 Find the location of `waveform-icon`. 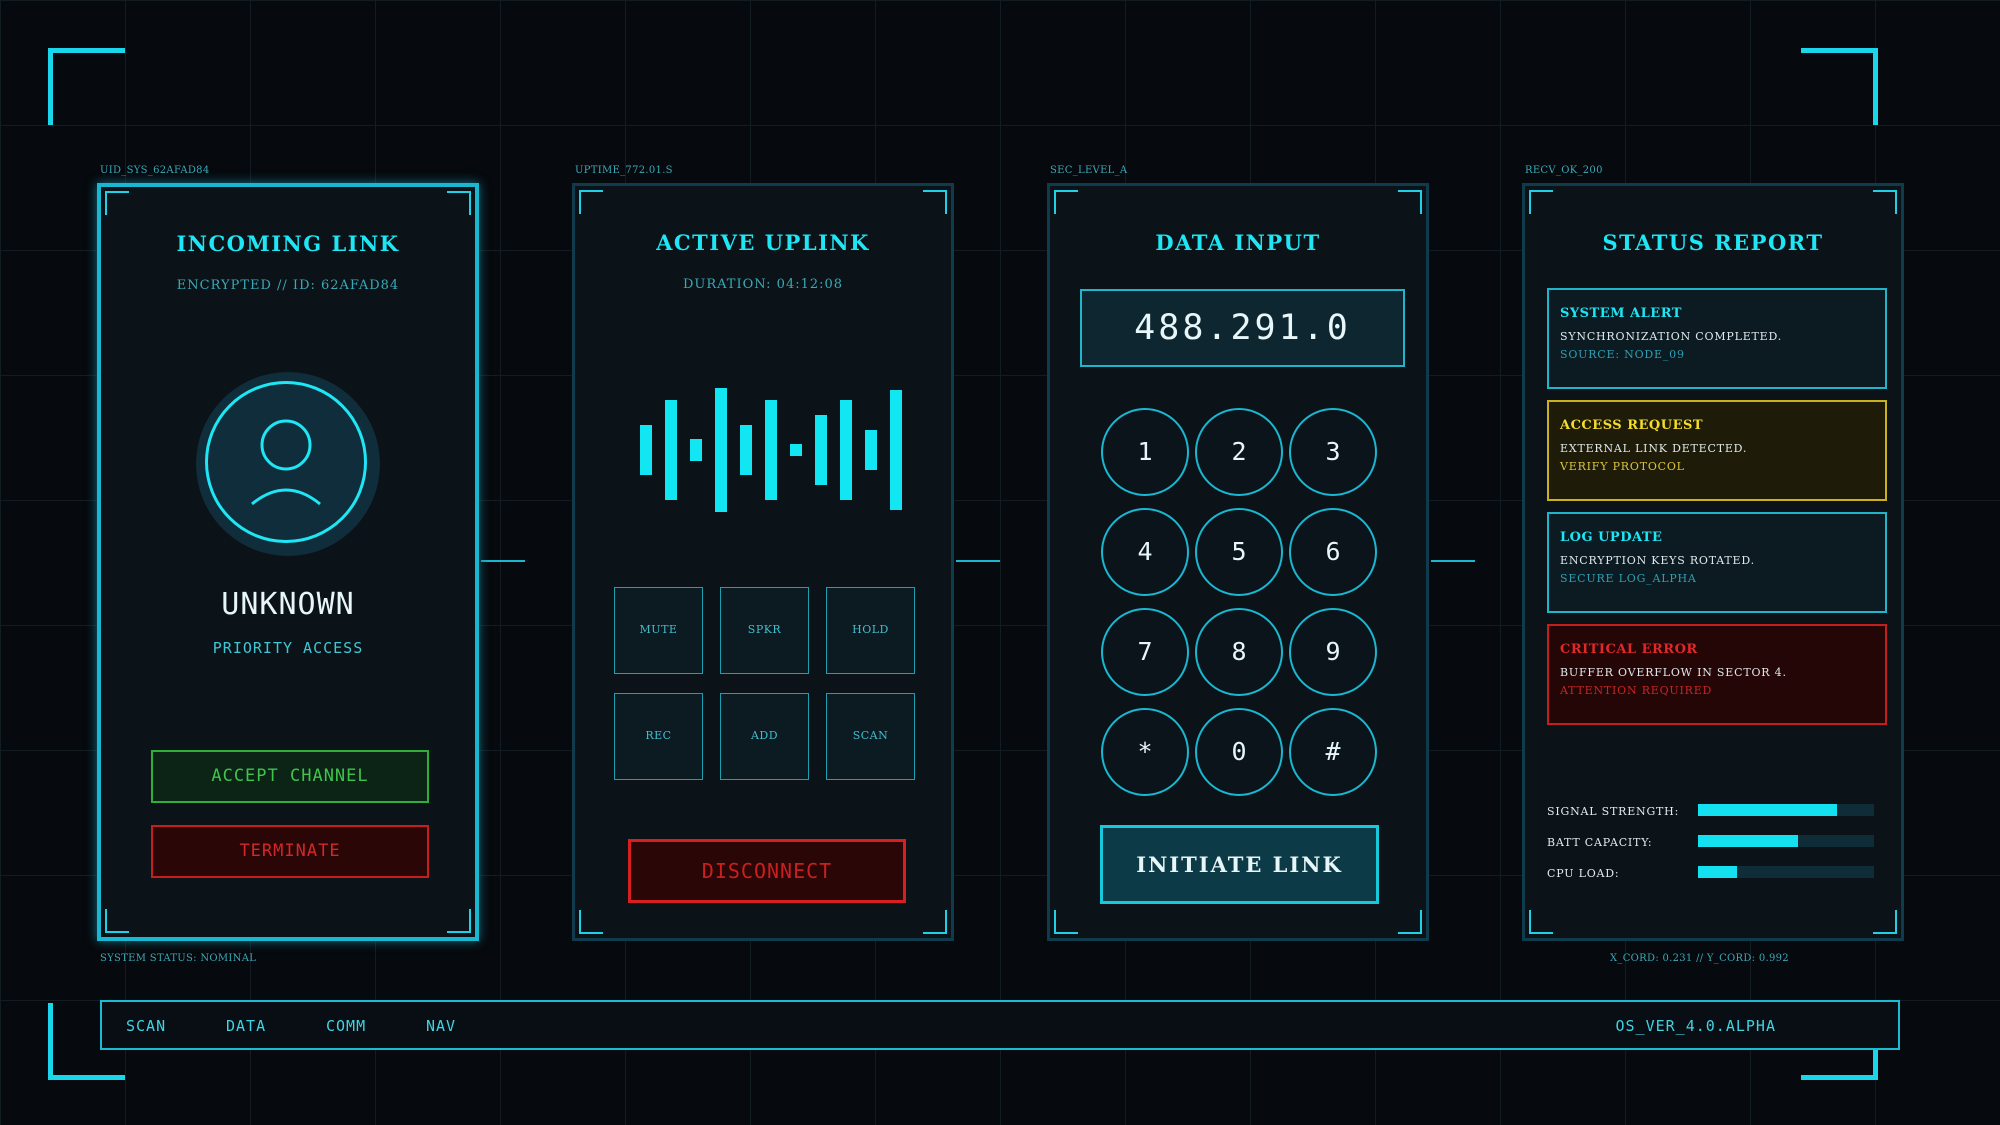

waveform-icon is located at coordinates (763, 562).